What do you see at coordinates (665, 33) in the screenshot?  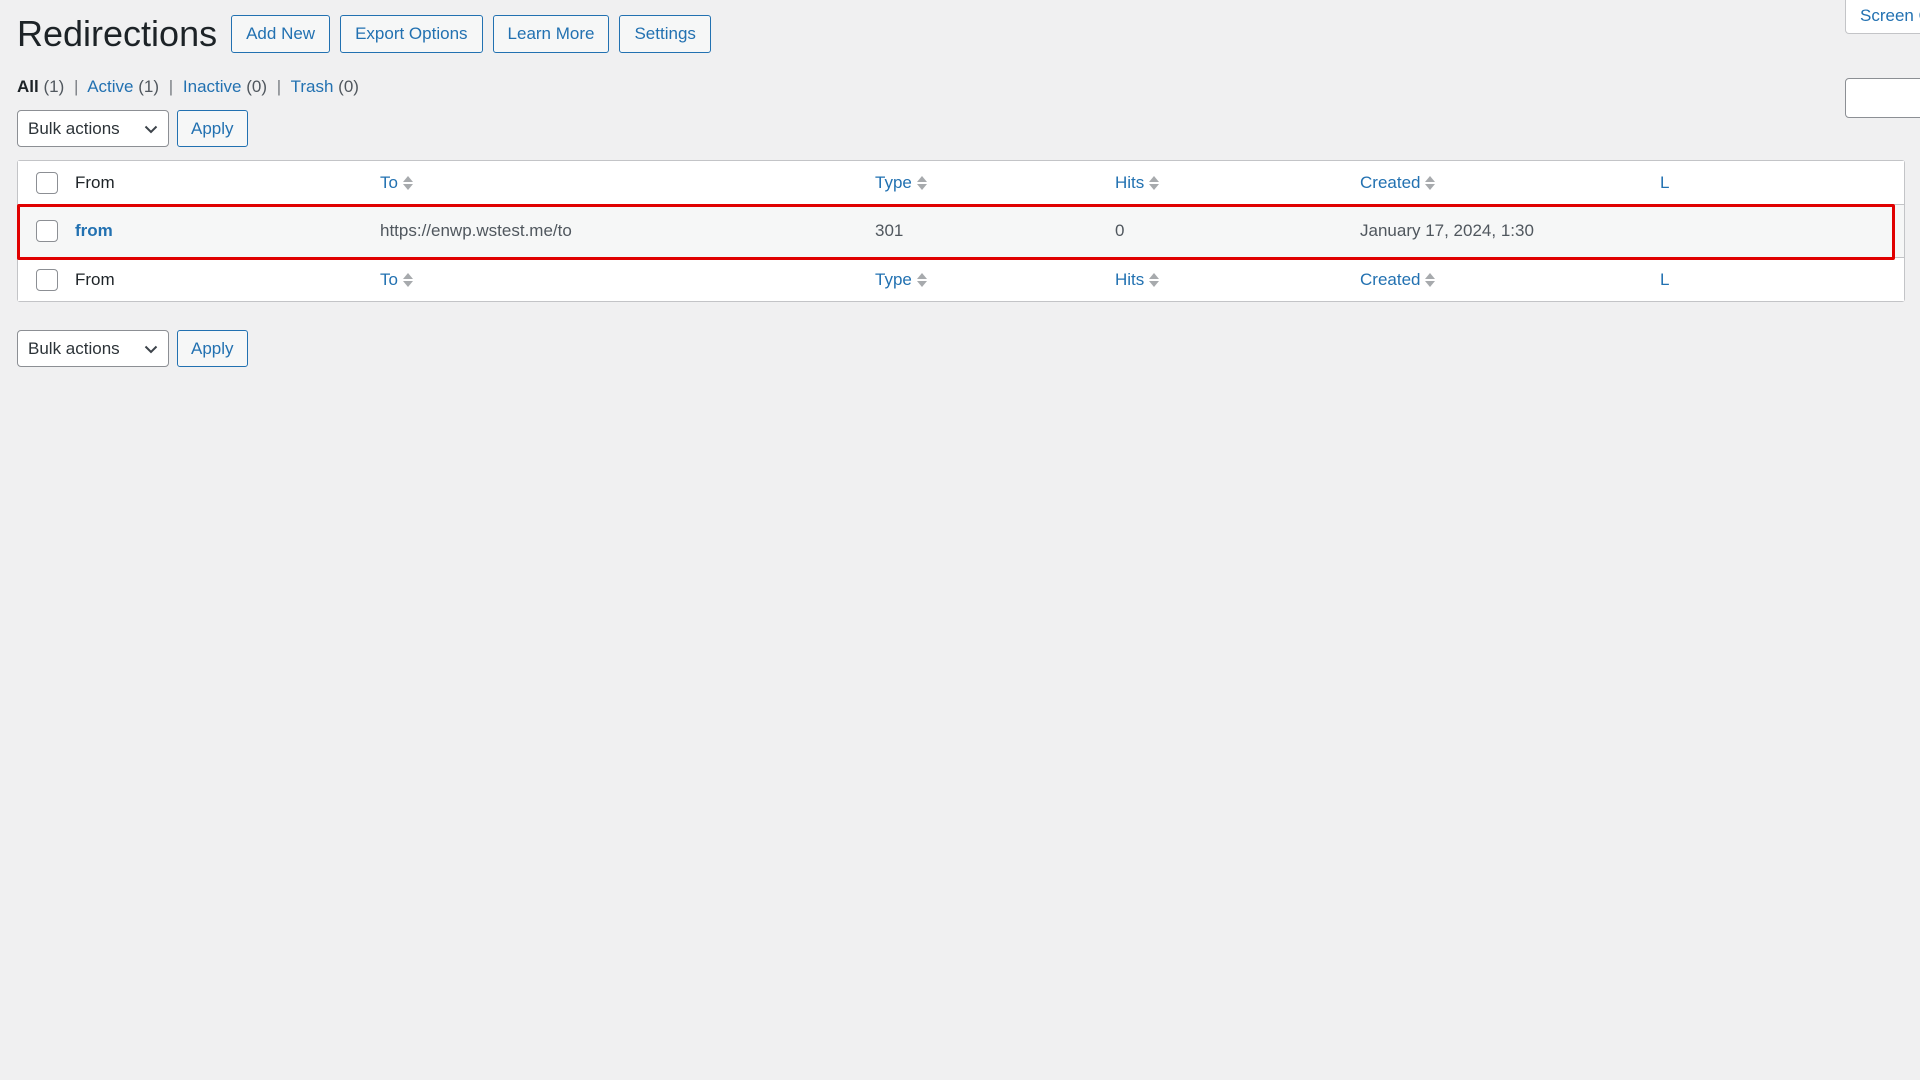 I see `settings-button: Settings` at bounding box center [665, 33].